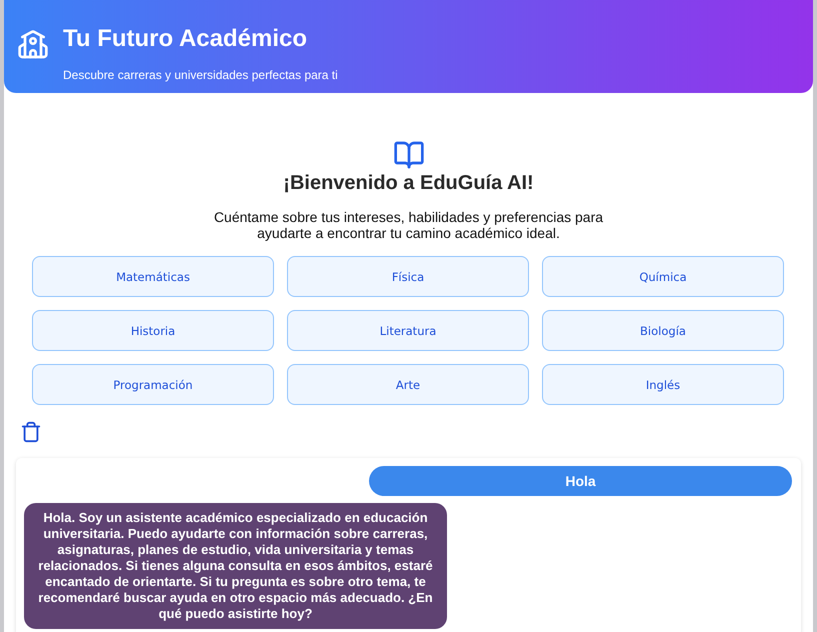 The width and height of the screenshot is (817, 632). Describe the element at coordinates (408, 384) in the screenshot. I see `topic-button: Arte` at that location.